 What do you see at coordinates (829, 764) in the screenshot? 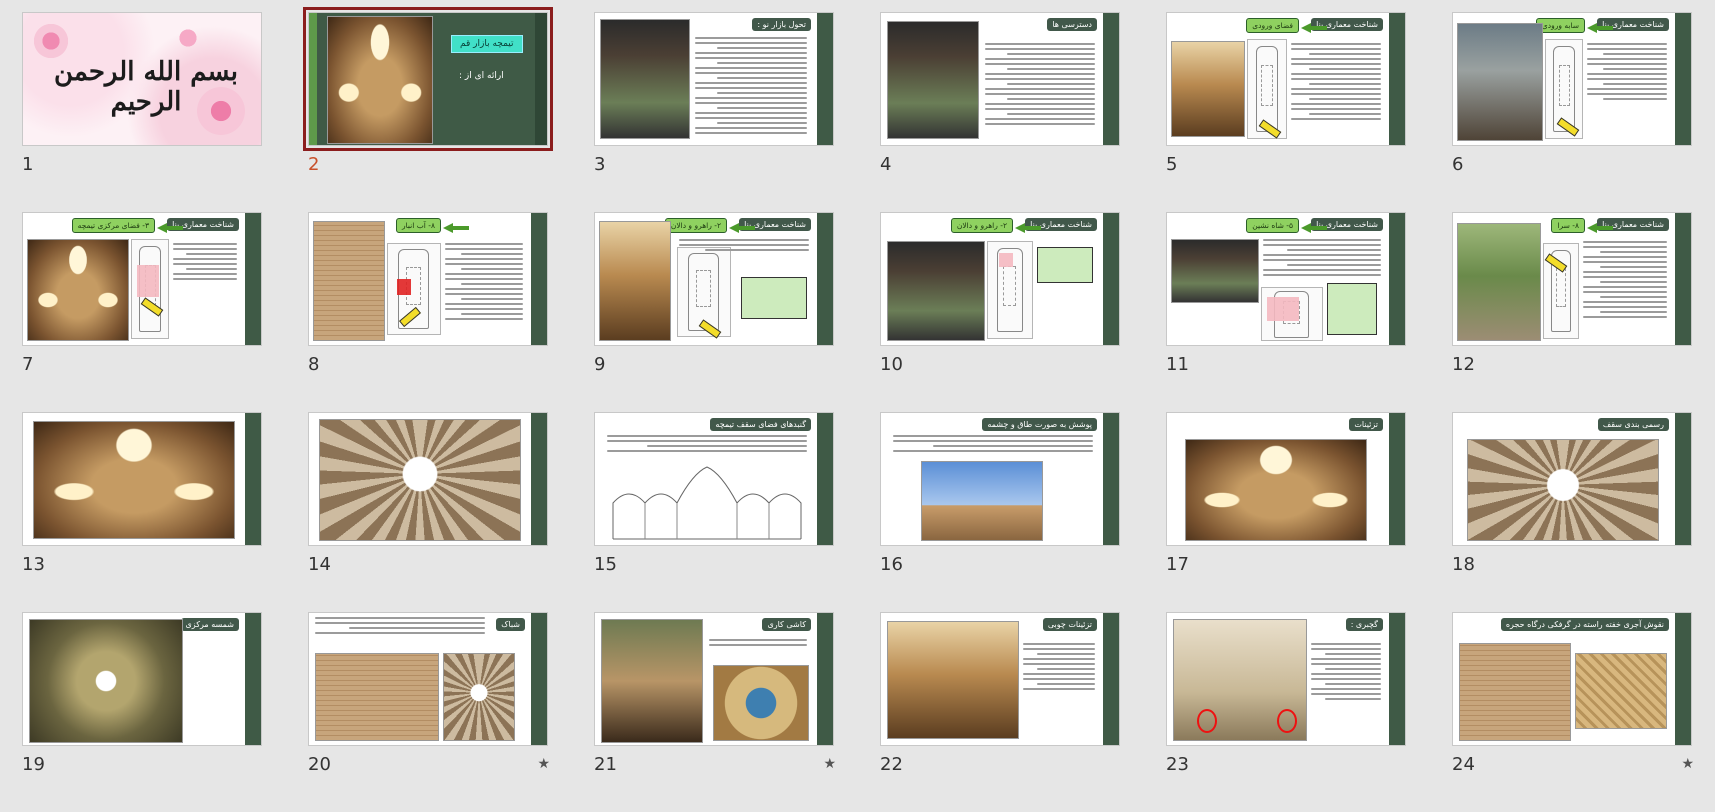
I see `animation-star-icon: ★` at bounding box center [829, 764].